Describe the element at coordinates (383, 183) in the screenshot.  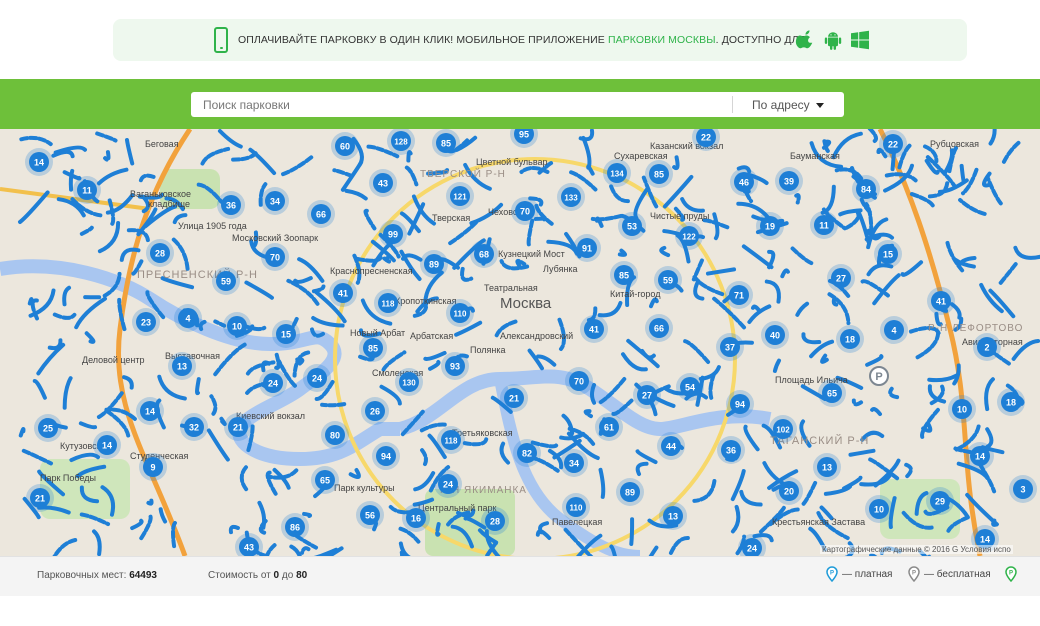
I see `parking-cluster: 43` at that location.